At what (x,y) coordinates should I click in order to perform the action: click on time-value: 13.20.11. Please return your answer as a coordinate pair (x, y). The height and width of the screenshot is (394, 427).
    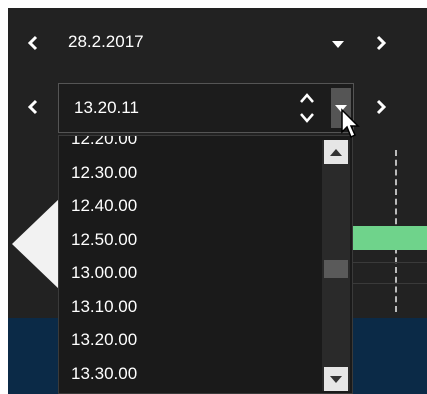
    Looking at the image, I should click on (106, 108).